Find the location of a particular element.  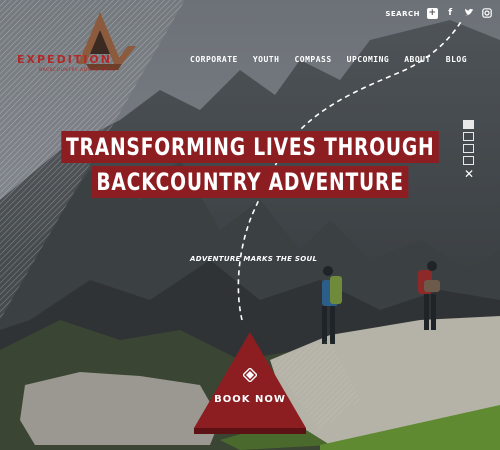

nav-item-about: ABOUT is located at coordinates (417, 59).